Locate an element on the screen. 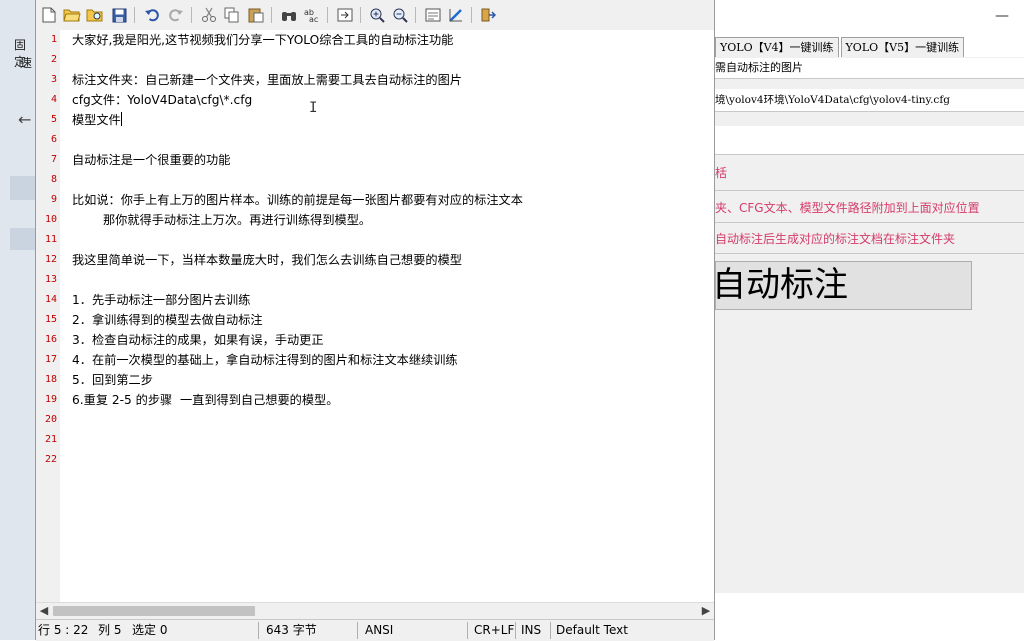  redo-icon is located at coordinates (176, 15).